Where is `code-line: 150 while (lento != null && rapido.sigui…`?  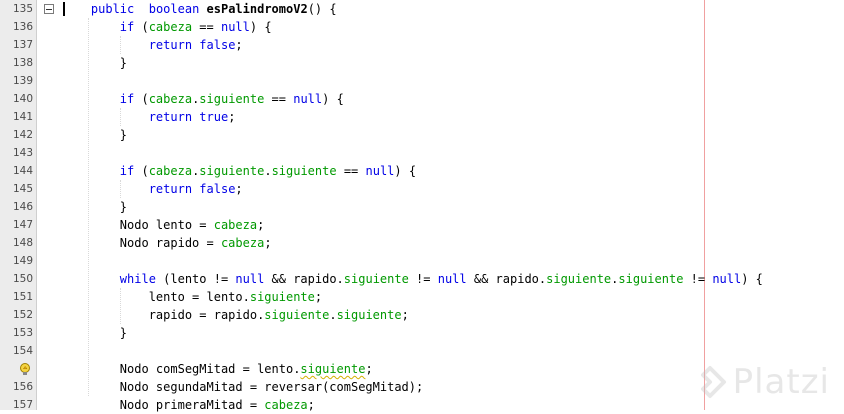
code-line: 150 while (lento != null && rapido.sigui… is located at coordinates (422, 279).